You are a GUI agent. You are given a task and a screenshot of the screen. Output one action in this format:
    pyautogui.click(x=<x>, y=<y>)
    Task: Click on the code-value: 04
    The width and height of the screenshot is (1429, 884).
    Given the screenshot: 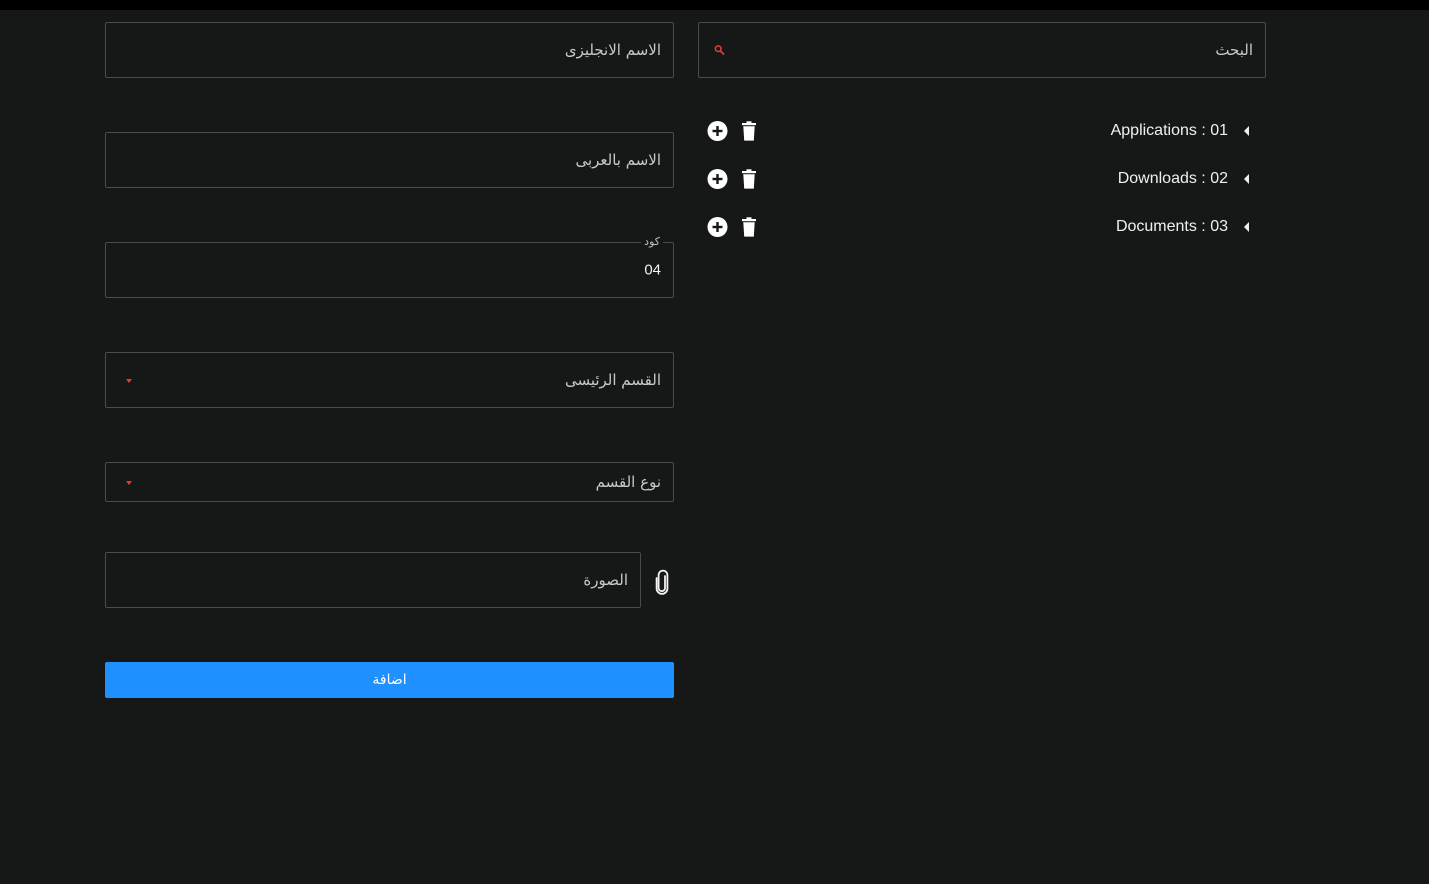 What is the action you would take?
    pyautogui.click(x=652, y=270)
    